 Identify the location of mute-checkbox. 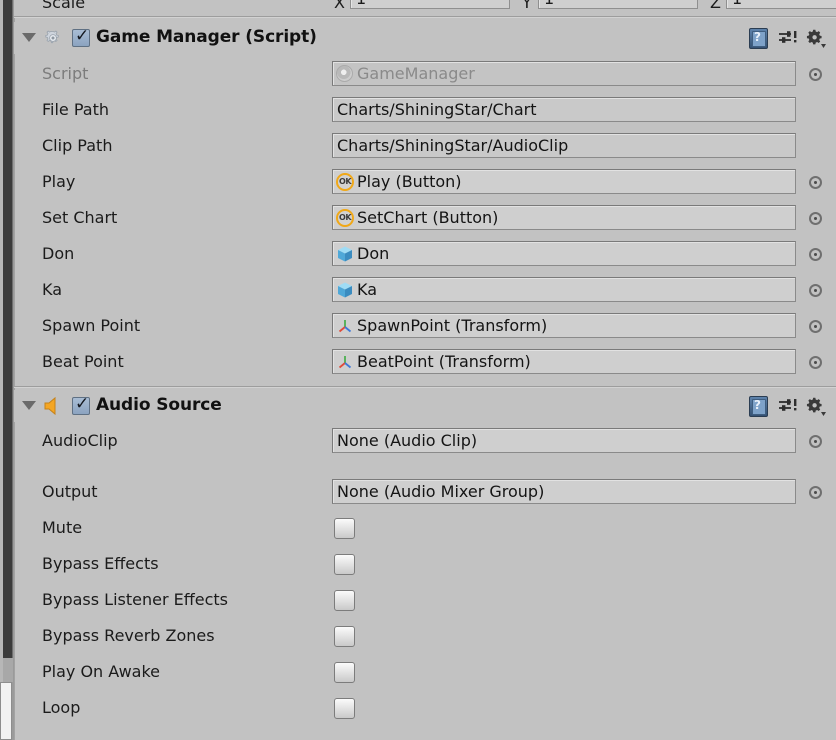
(344, 528).